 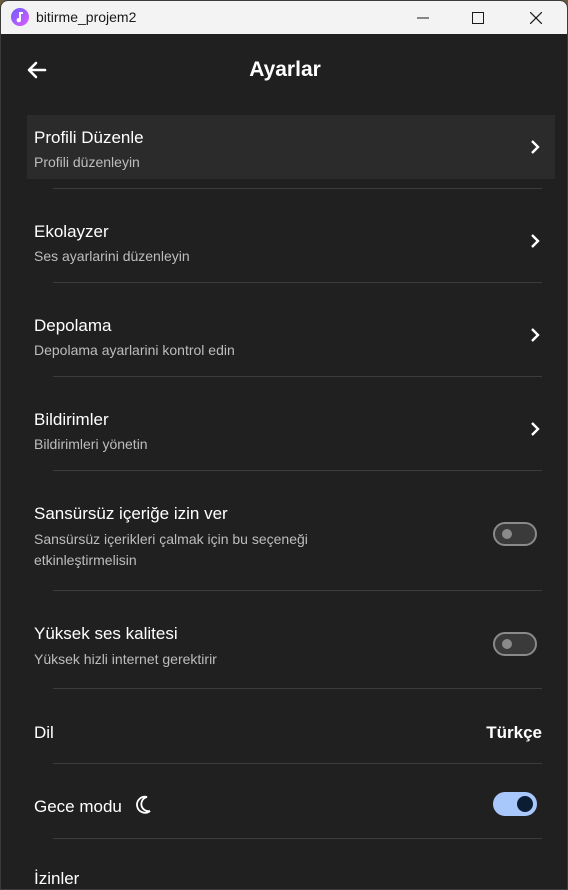 What do you see at coordinates (291, 807) in the screenshot?
I see `settings-item-night-mode: Gece modu` at bounding box center [291, 807].